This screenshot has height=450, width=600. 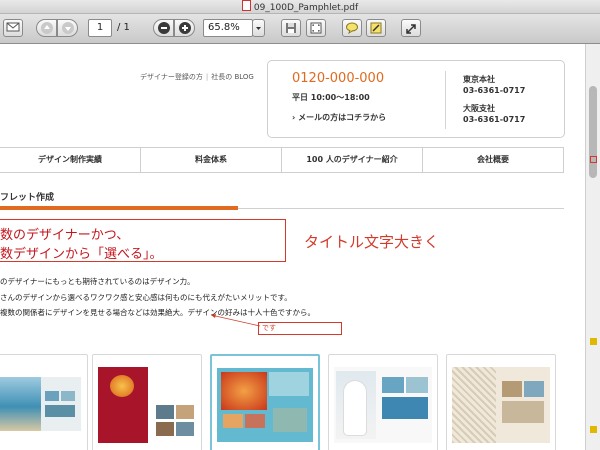 What do you see at coordinates (492, 160) in the screenshot?
I see `nav-item-company: 会社概要` at bounding box center [492, 160].